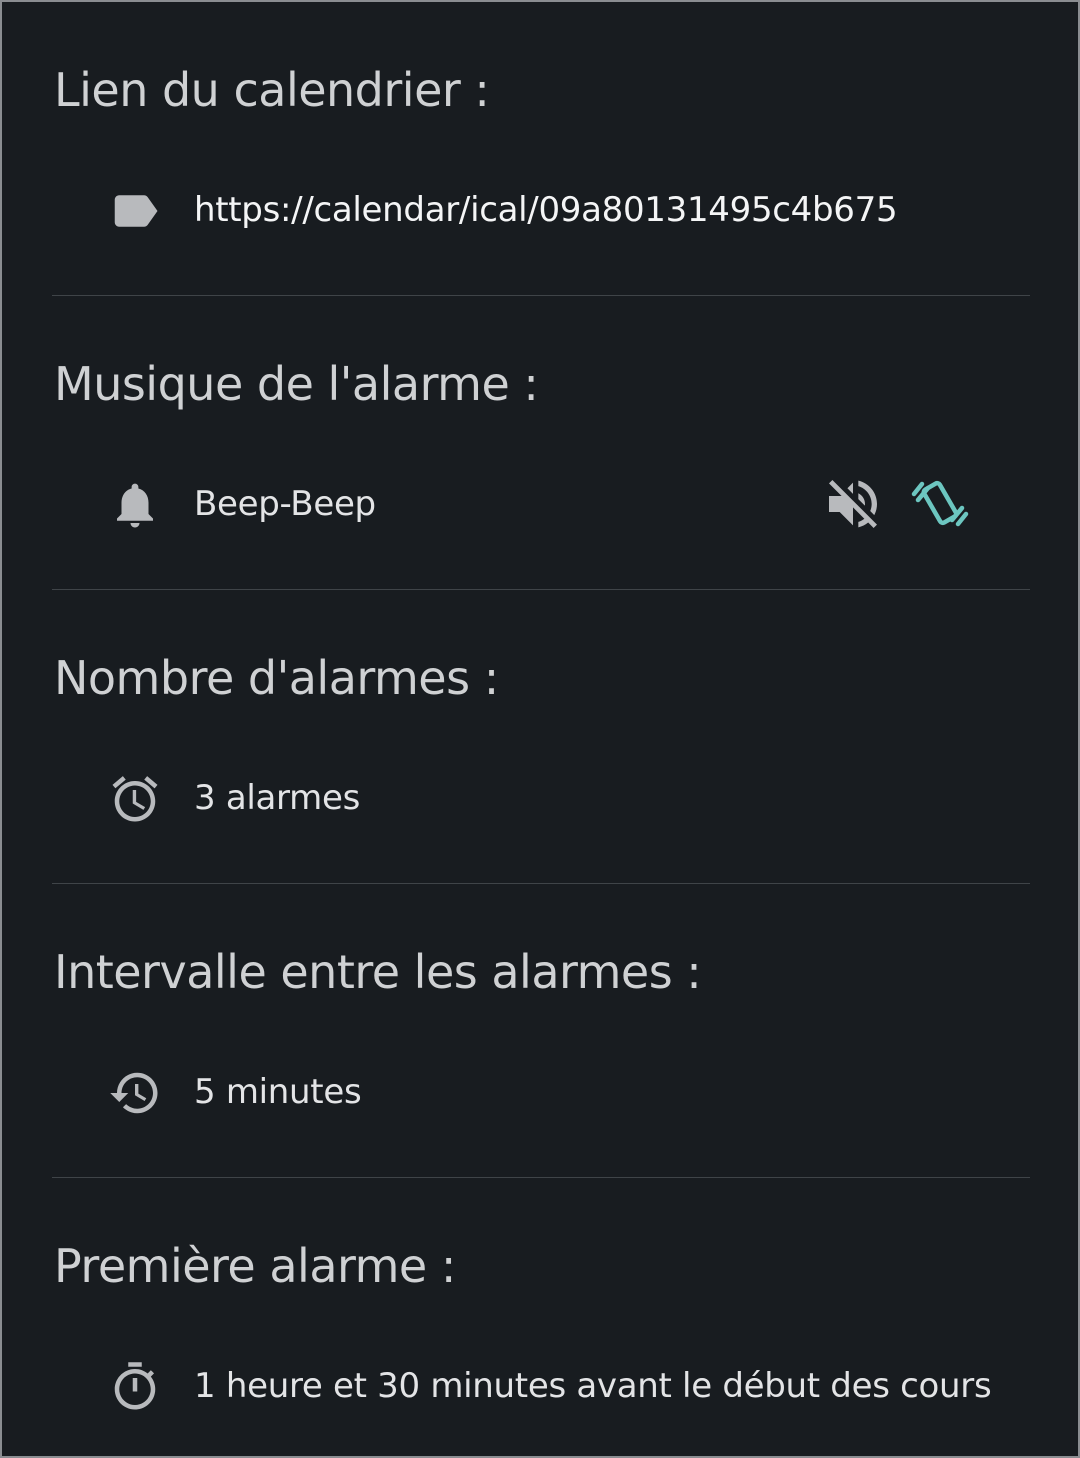 The image size is (1080, 1458). I want to click on calendar-link-value: https://calendar/ical/09a80131495c4b675, so click(546, 210).